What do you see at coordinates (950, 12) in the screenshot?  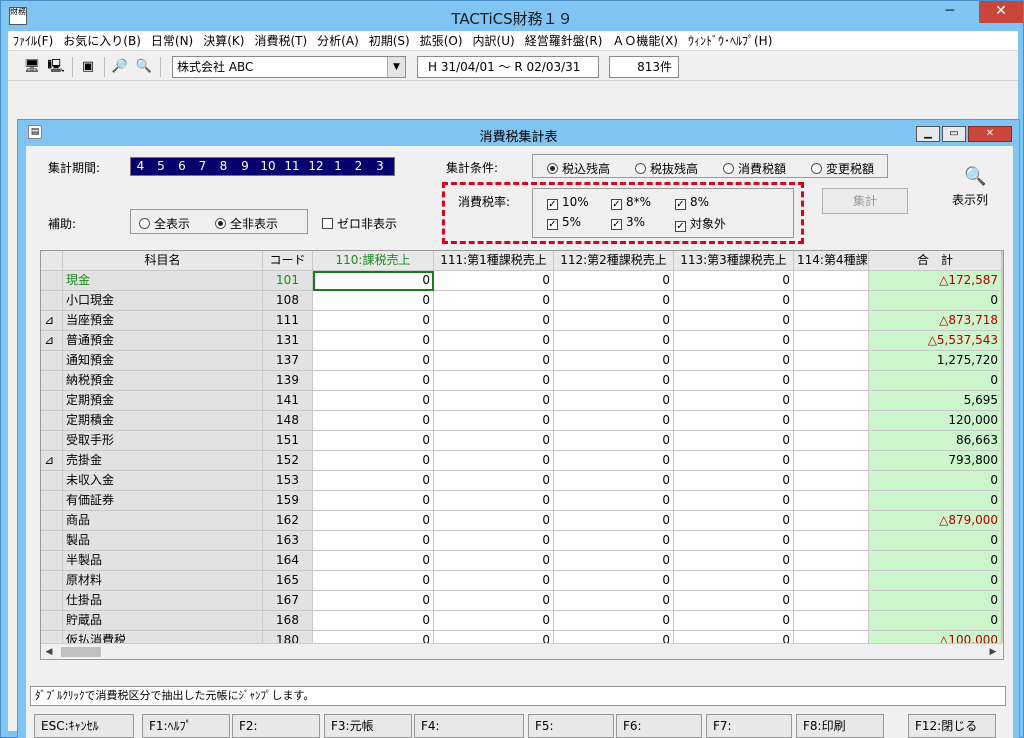 I see `minimize-button: ─` at bounding box center [950, 12].